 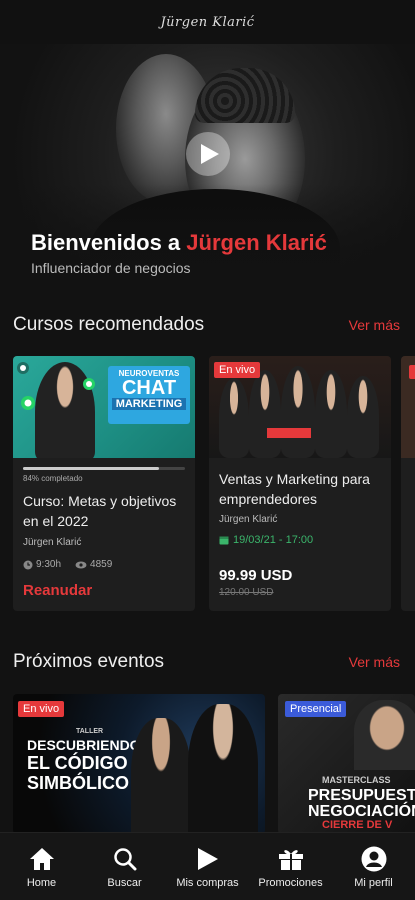 I want to click on event-kicker: MASTERCLASS, so click(x=356, y=780).